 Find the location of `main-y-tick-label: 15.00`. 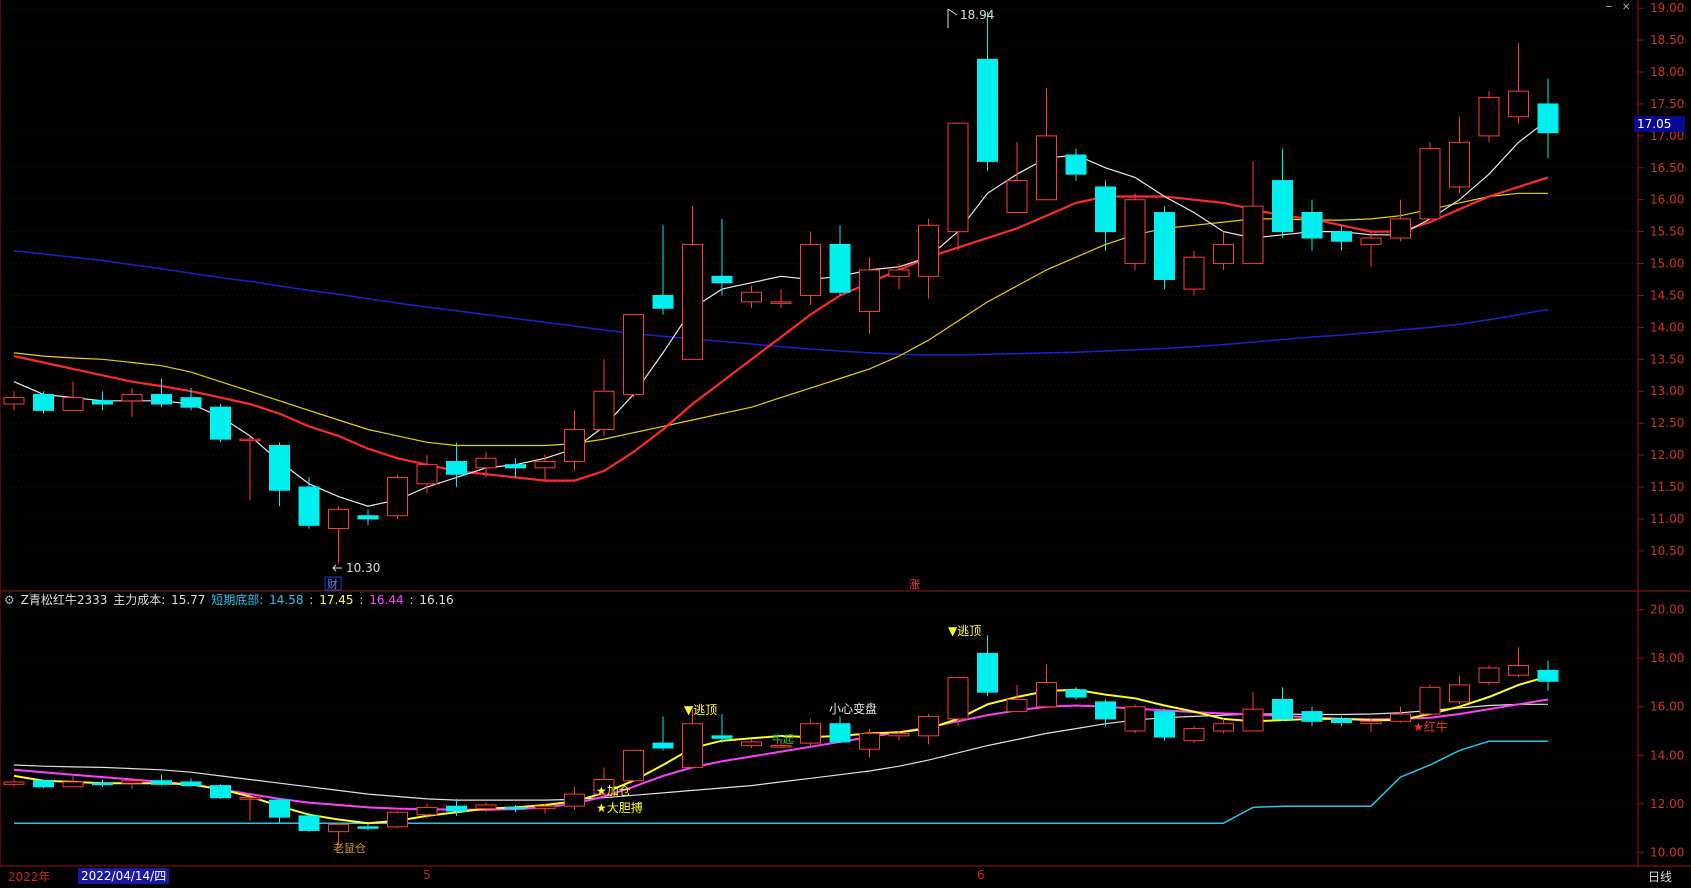

main-y-tick-label: 15.00 is located at coordinates (1667, 264).